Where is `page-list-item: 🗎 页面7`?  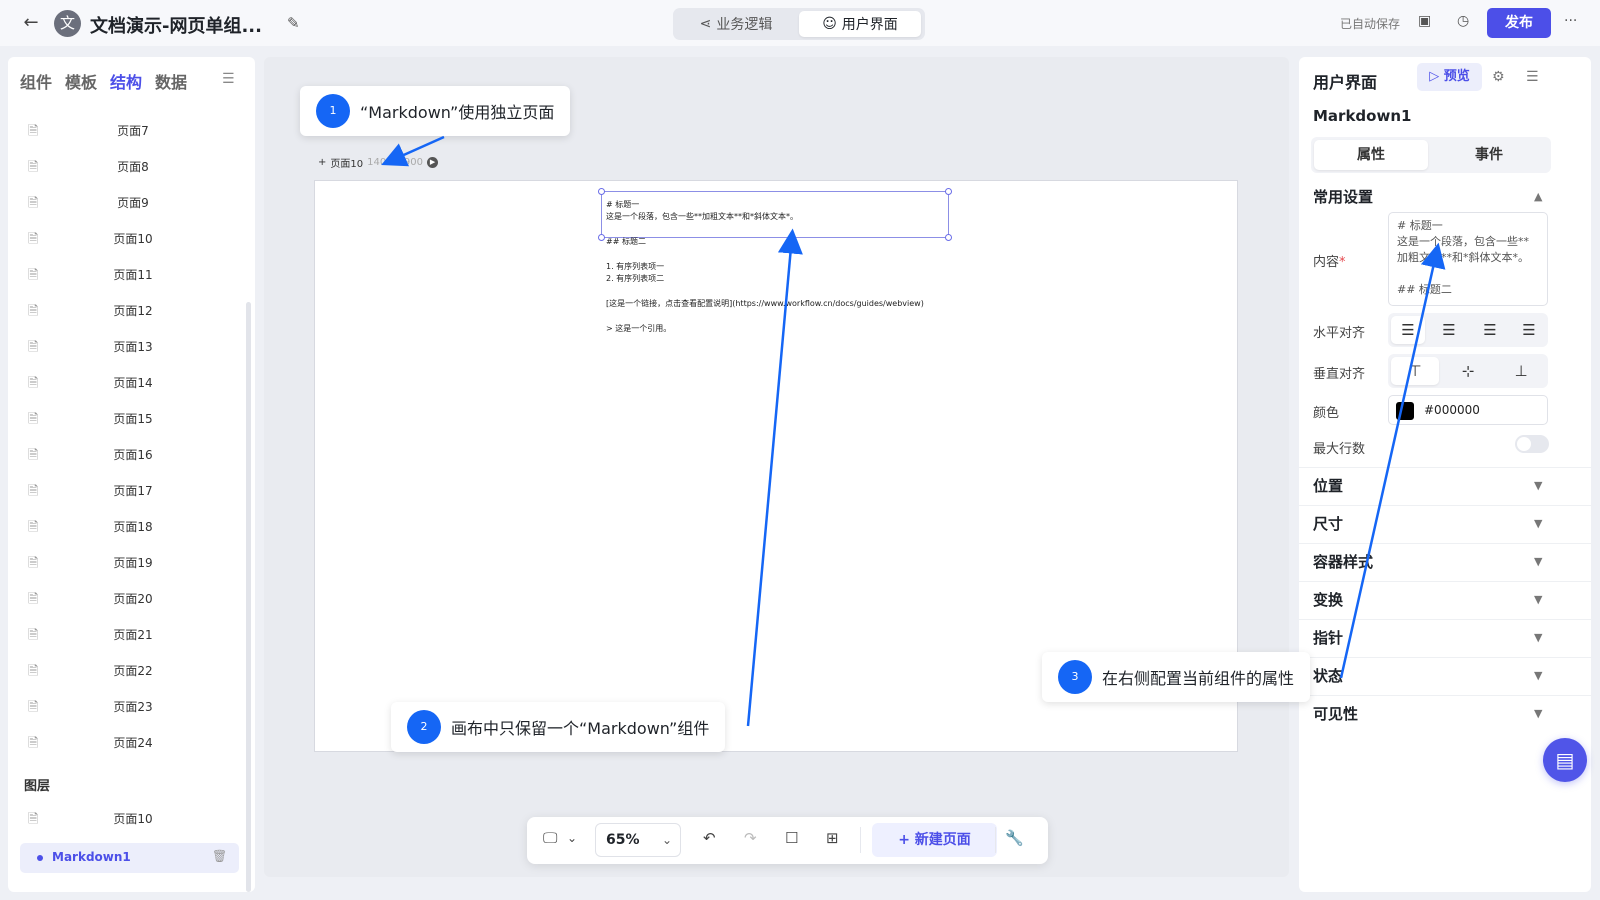
page-list-item: 🗎 页面7 is located at coordinates (125, 130).